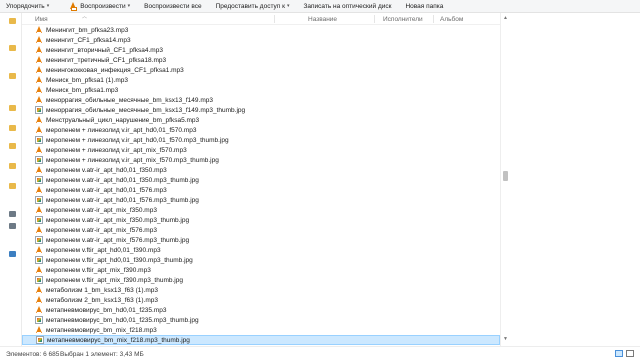 The height and width of the screenshot is (360, 640). What do you see at coordinates (33, 354) in the screenshot?
I see `item-count: Элементов: 6 685` at bounding box center [33, 354].